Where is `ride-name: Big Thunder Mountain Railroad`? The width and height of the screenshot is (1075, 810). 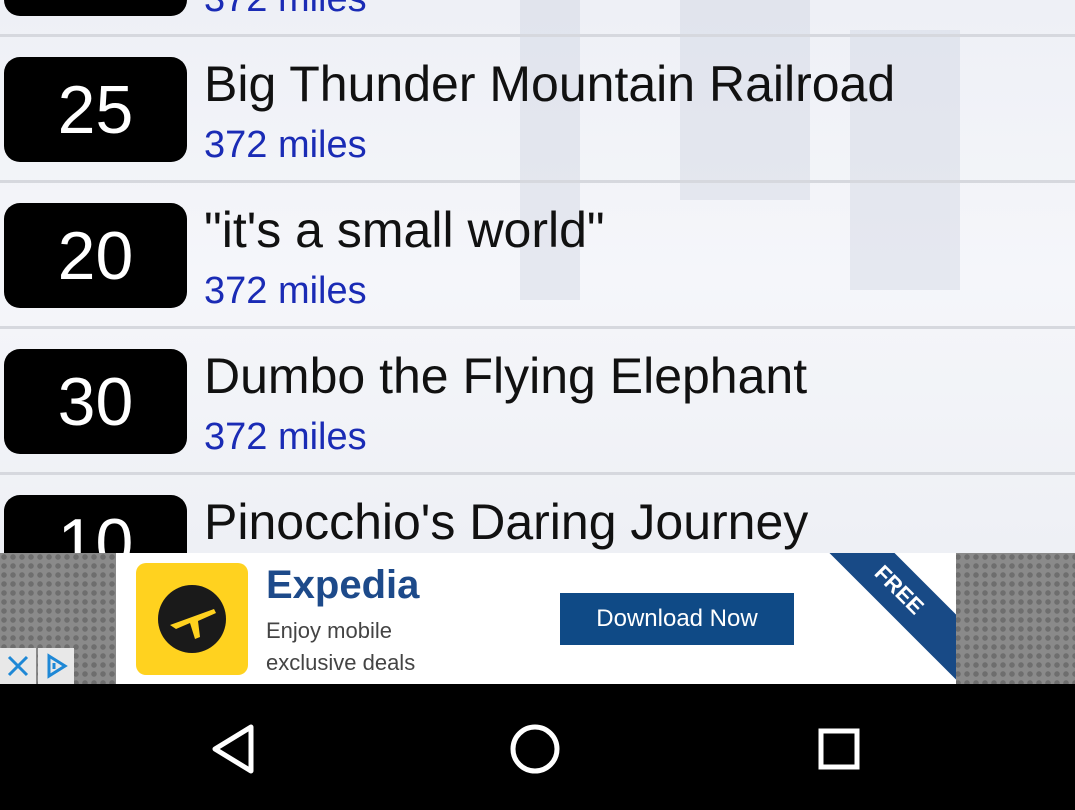 ride-name: Big Thunder Mountain Railroad is located at coordinates (550, 84).